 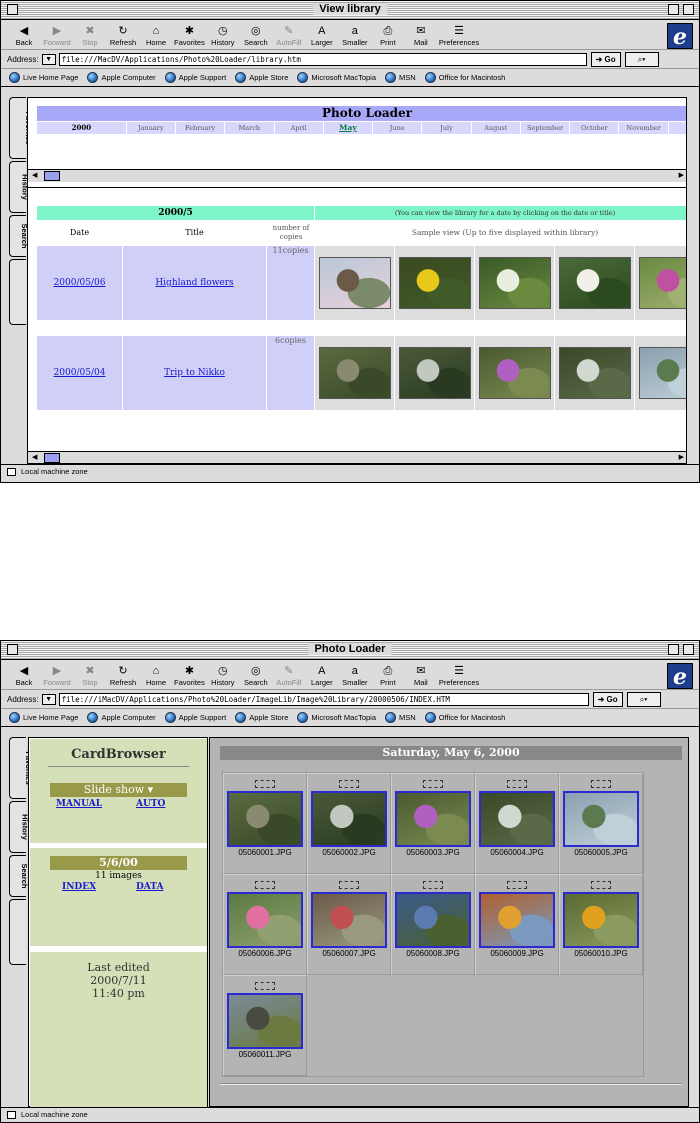 What do you see at coordinates (643, 699) in the screenshot?
I see `search-options-icon: ⌕▾` at bounding box center [643, 699].